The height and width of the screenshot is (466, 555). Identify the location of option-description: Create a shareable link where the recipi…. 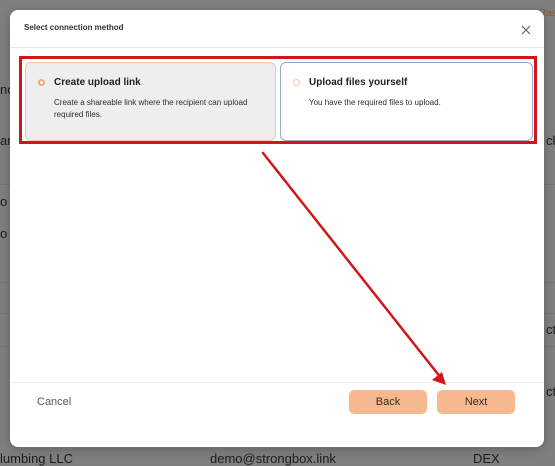
(151, 108).